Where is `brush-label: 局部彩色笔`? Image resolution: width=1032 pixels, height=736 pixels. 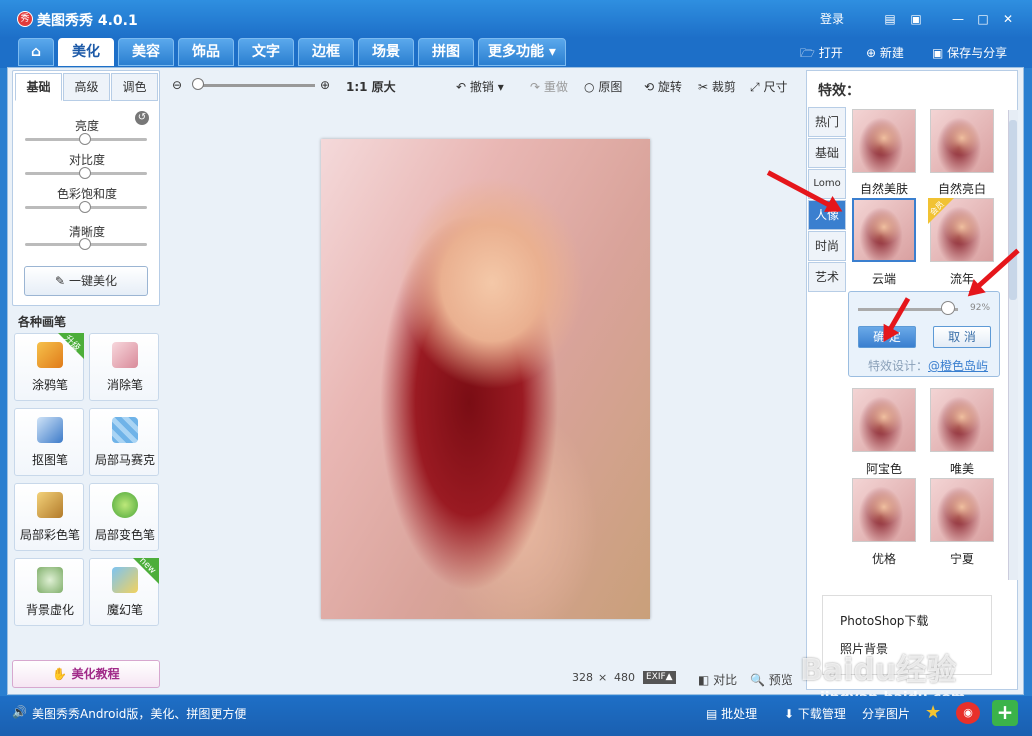 brush-label: 局部彩色笔 is located at coordinates (49, 535).